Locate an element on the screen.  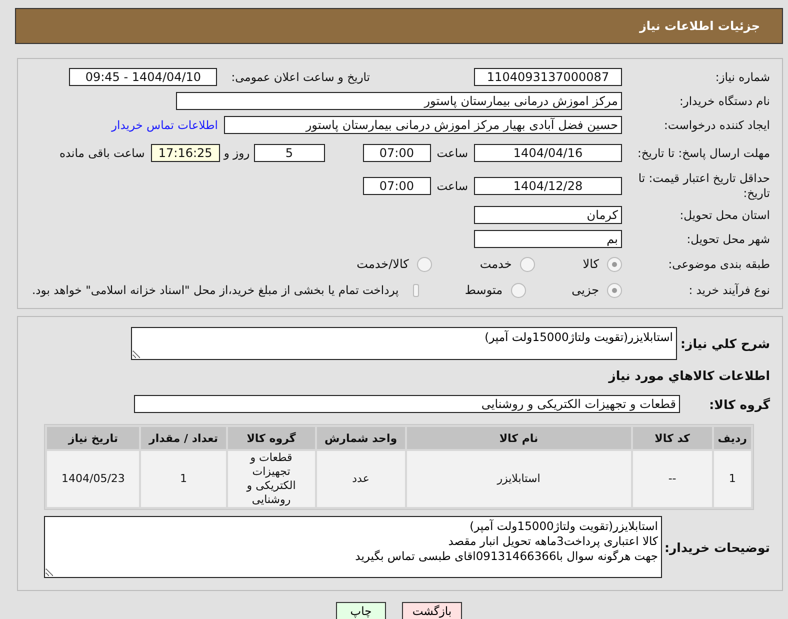
need-number-field: 1104093137000087 is located at coordinates (548, 77).